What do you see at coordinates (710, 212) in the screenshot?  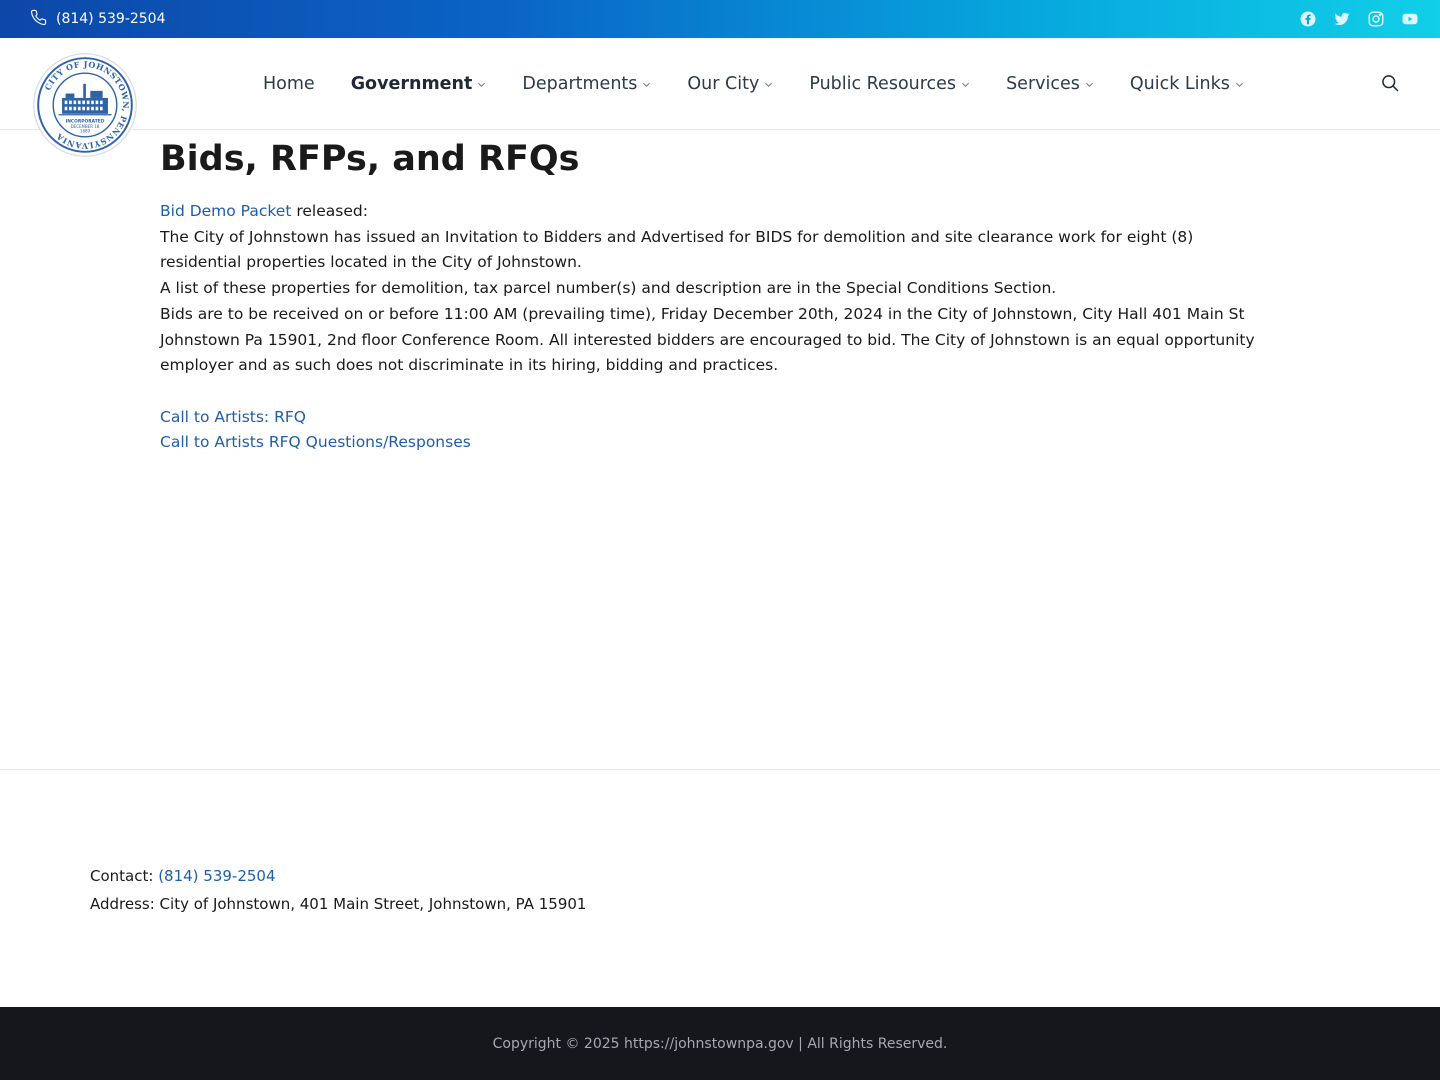 I see `bid-release-line: Bid Demo Packet released:` at bounding box center [710, 212].